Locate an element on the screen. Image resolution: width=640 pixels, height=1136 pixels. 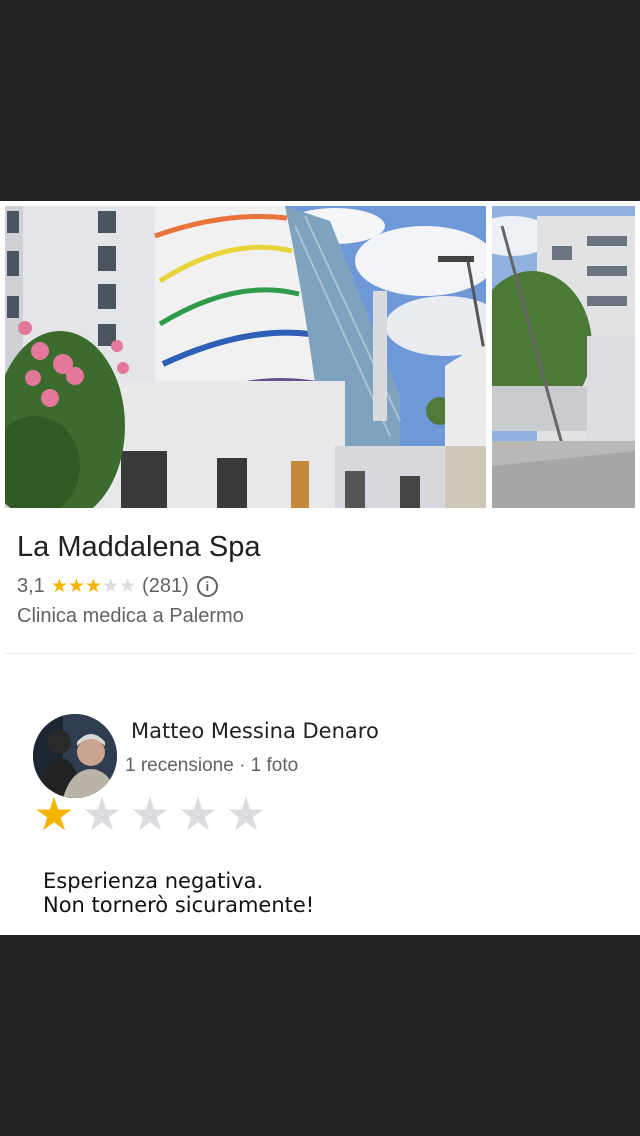
review-stars: ★ ★ ★ ★ ★ is located at coordinates (150, 814).